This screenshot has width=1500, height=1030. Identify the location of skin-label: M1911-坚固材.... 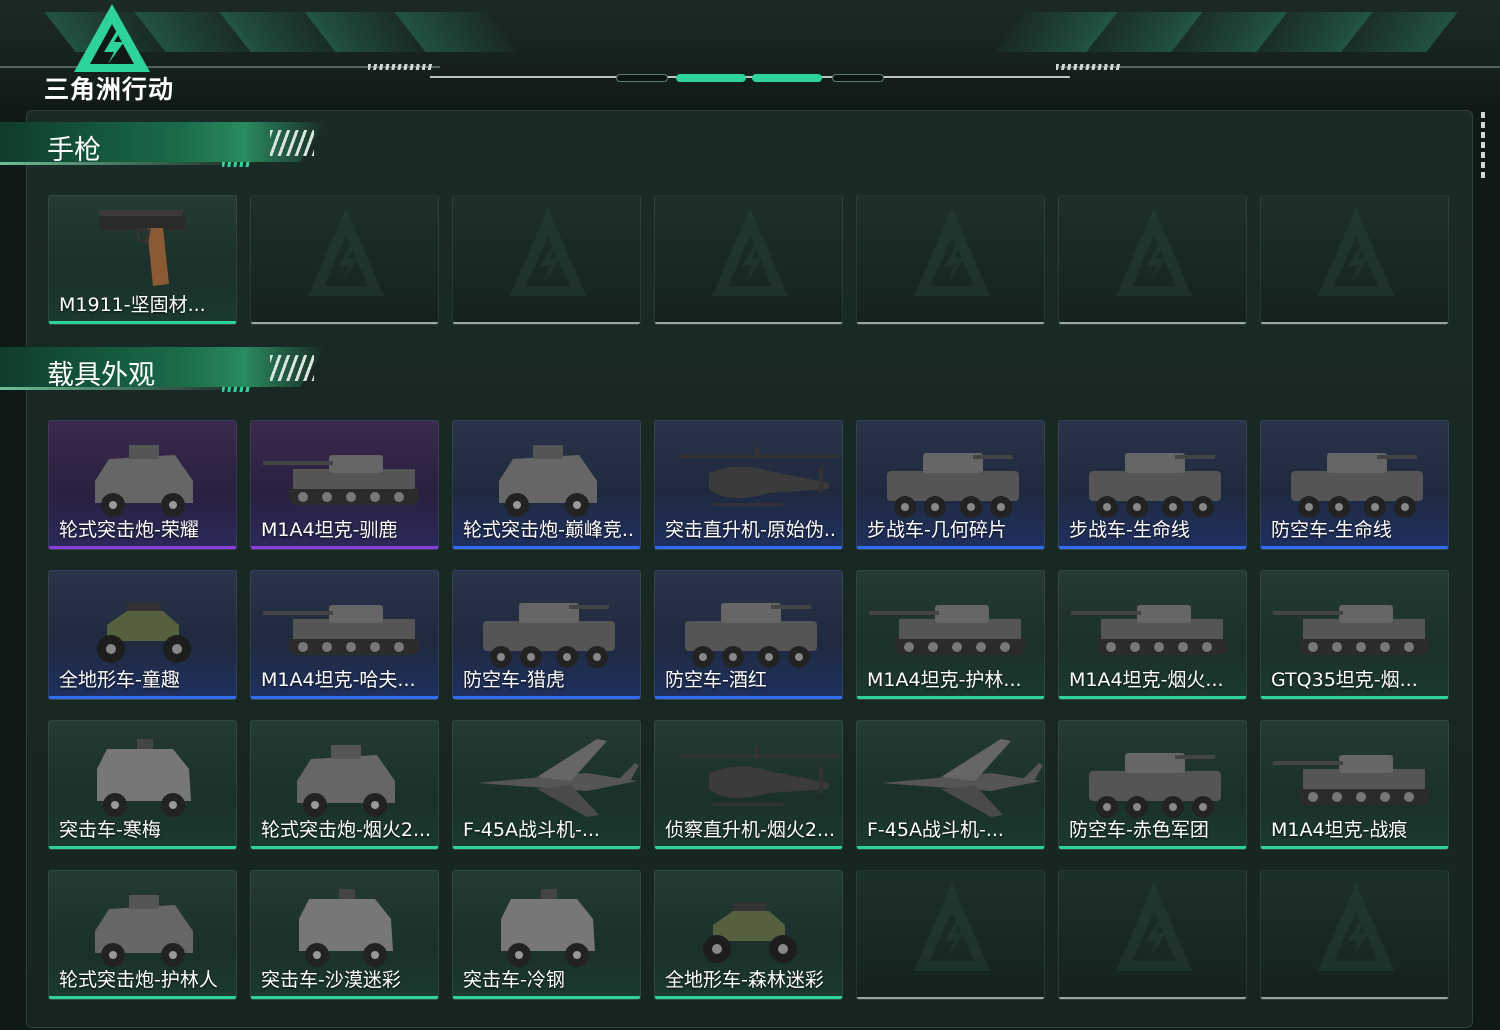
(132, 305).